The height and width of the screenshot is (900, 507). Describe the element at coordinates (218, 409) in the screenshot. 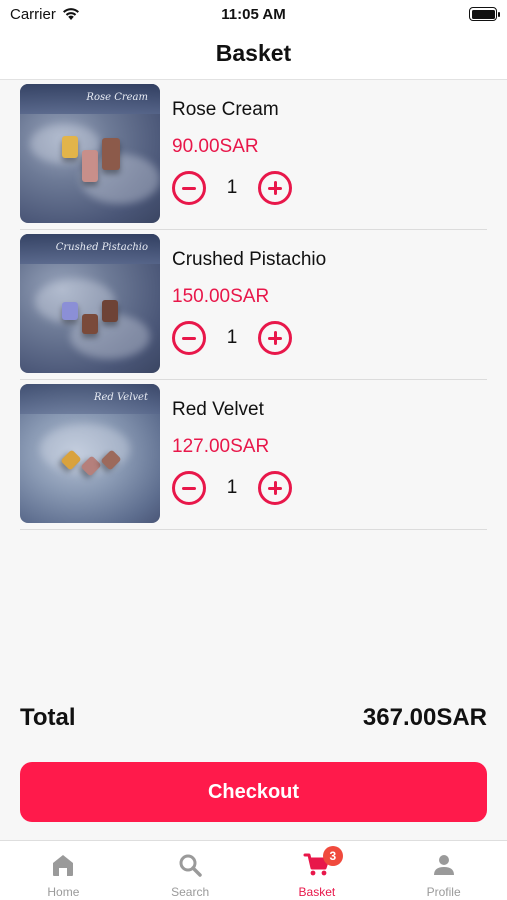

I see `product-name: Red Velvet` at that location.